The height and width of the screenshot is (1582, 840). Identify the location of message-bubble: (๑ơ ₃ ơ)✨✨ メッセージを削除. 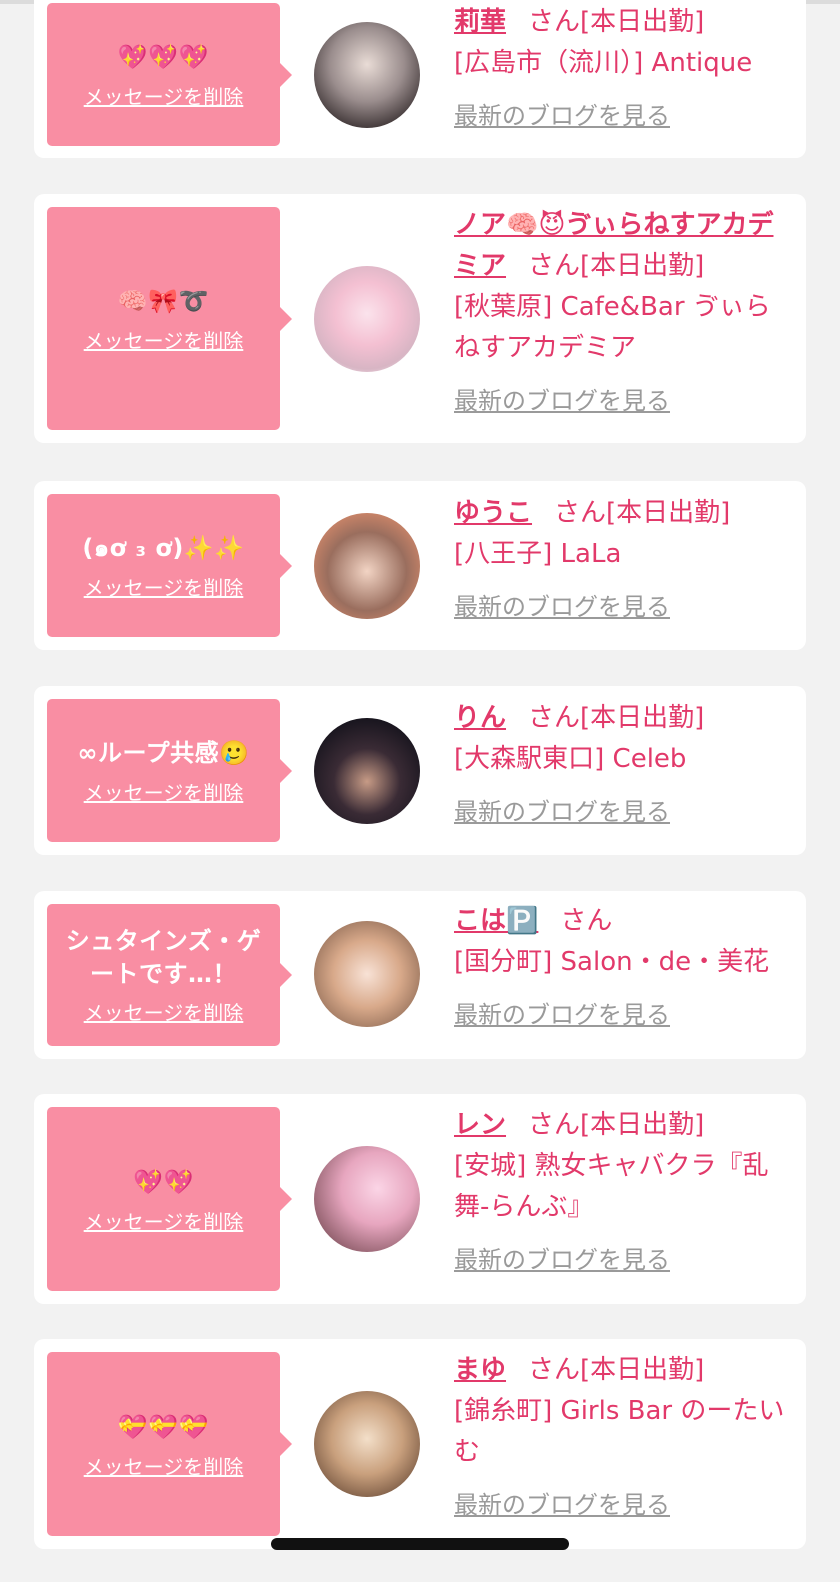
(169, 565).